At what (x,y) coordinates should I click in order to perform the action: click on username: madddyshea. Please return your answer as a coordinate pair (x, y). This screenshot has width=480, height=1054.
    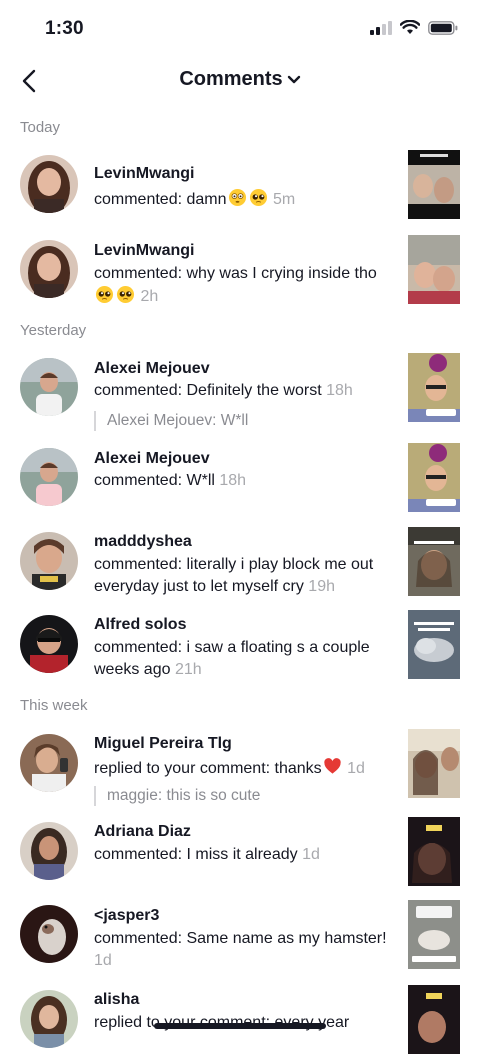
    Looking at the image, I should click on (143, 542).